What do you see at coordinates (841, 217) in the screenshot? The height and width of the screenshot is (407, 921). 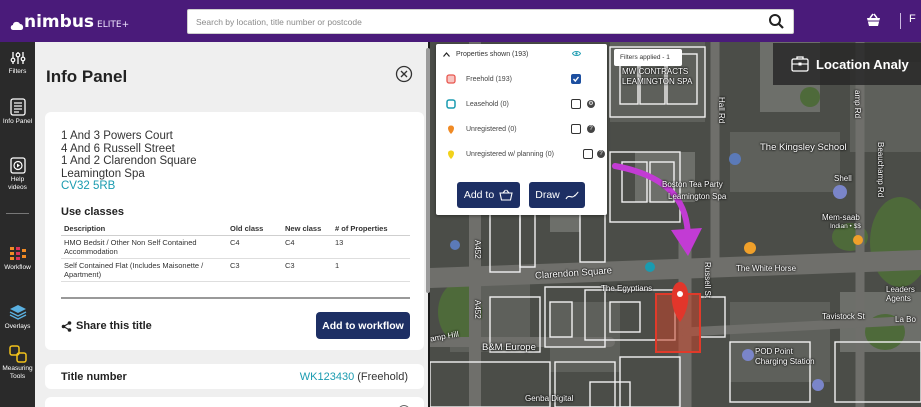 I see `map-label: Mem-saab` at bounding box center [841, 217].